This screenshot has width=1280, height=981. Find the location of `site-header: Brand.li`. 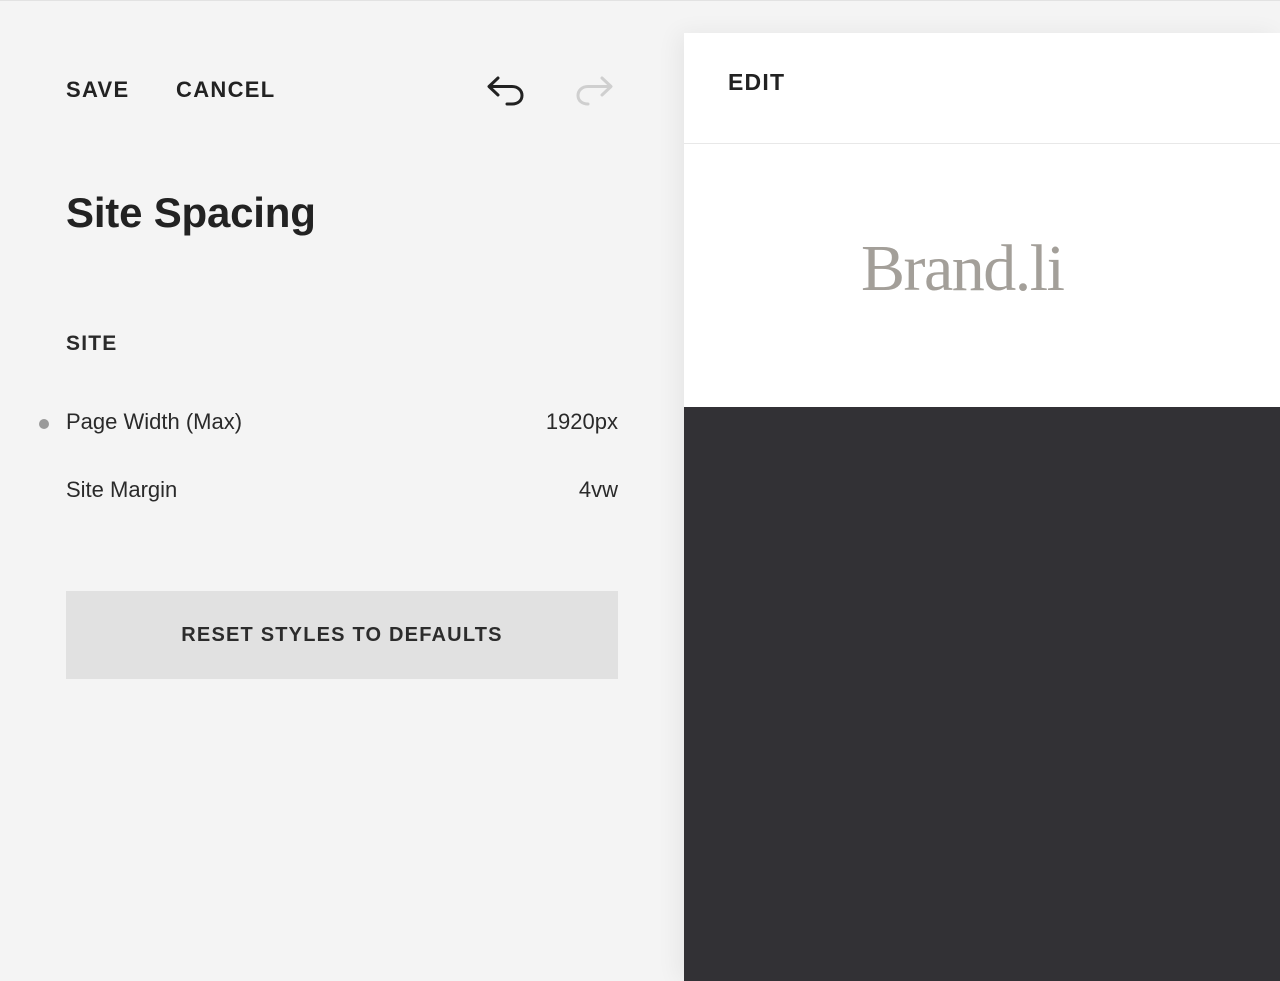

site-header: Brand.li is located at coordinates (982, 275).